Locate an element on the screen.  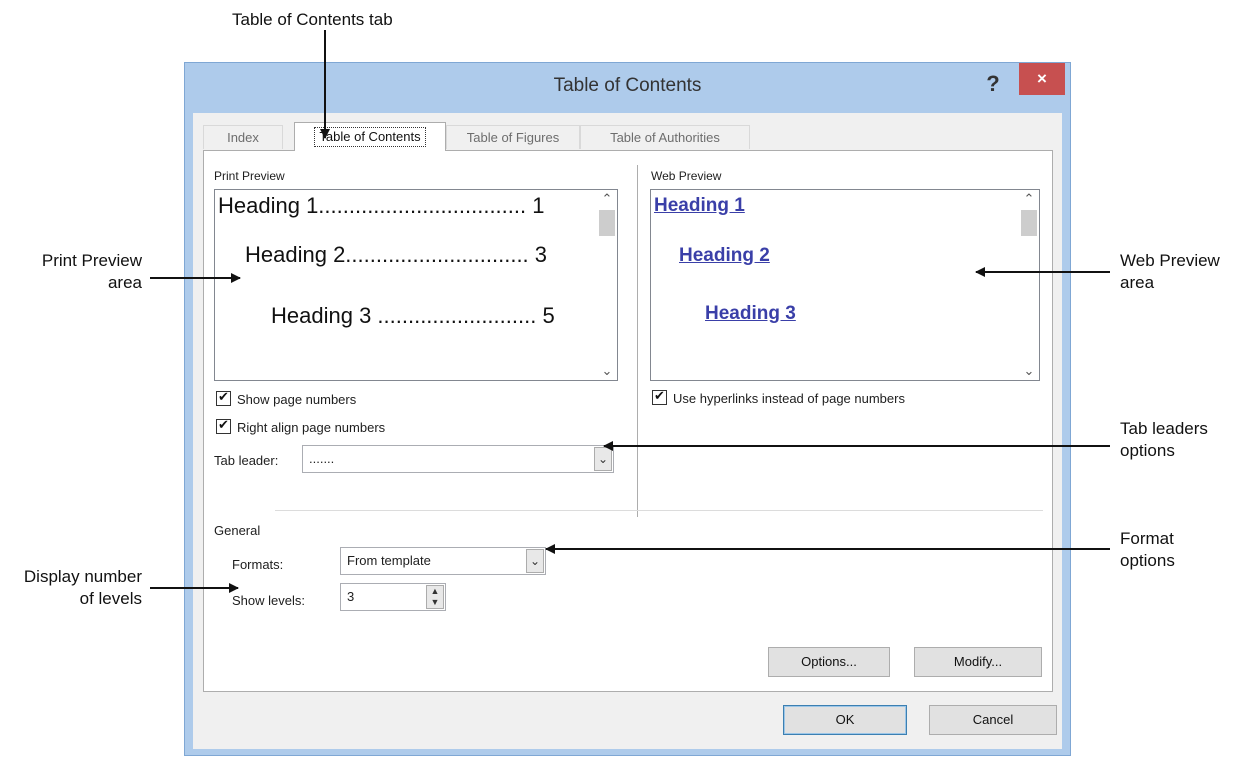
tab-table-of-contents-label: Table of Contents is located at coordinates (370, 137).